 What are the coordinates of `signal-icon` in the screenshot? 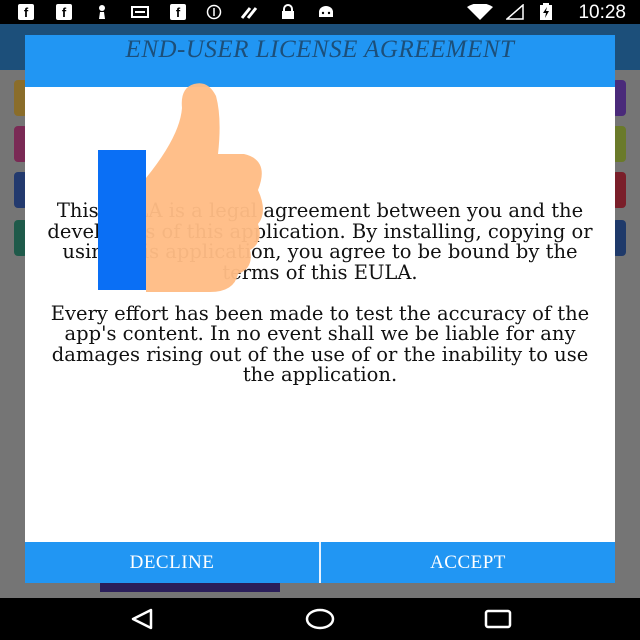 It's located at (515, 12).